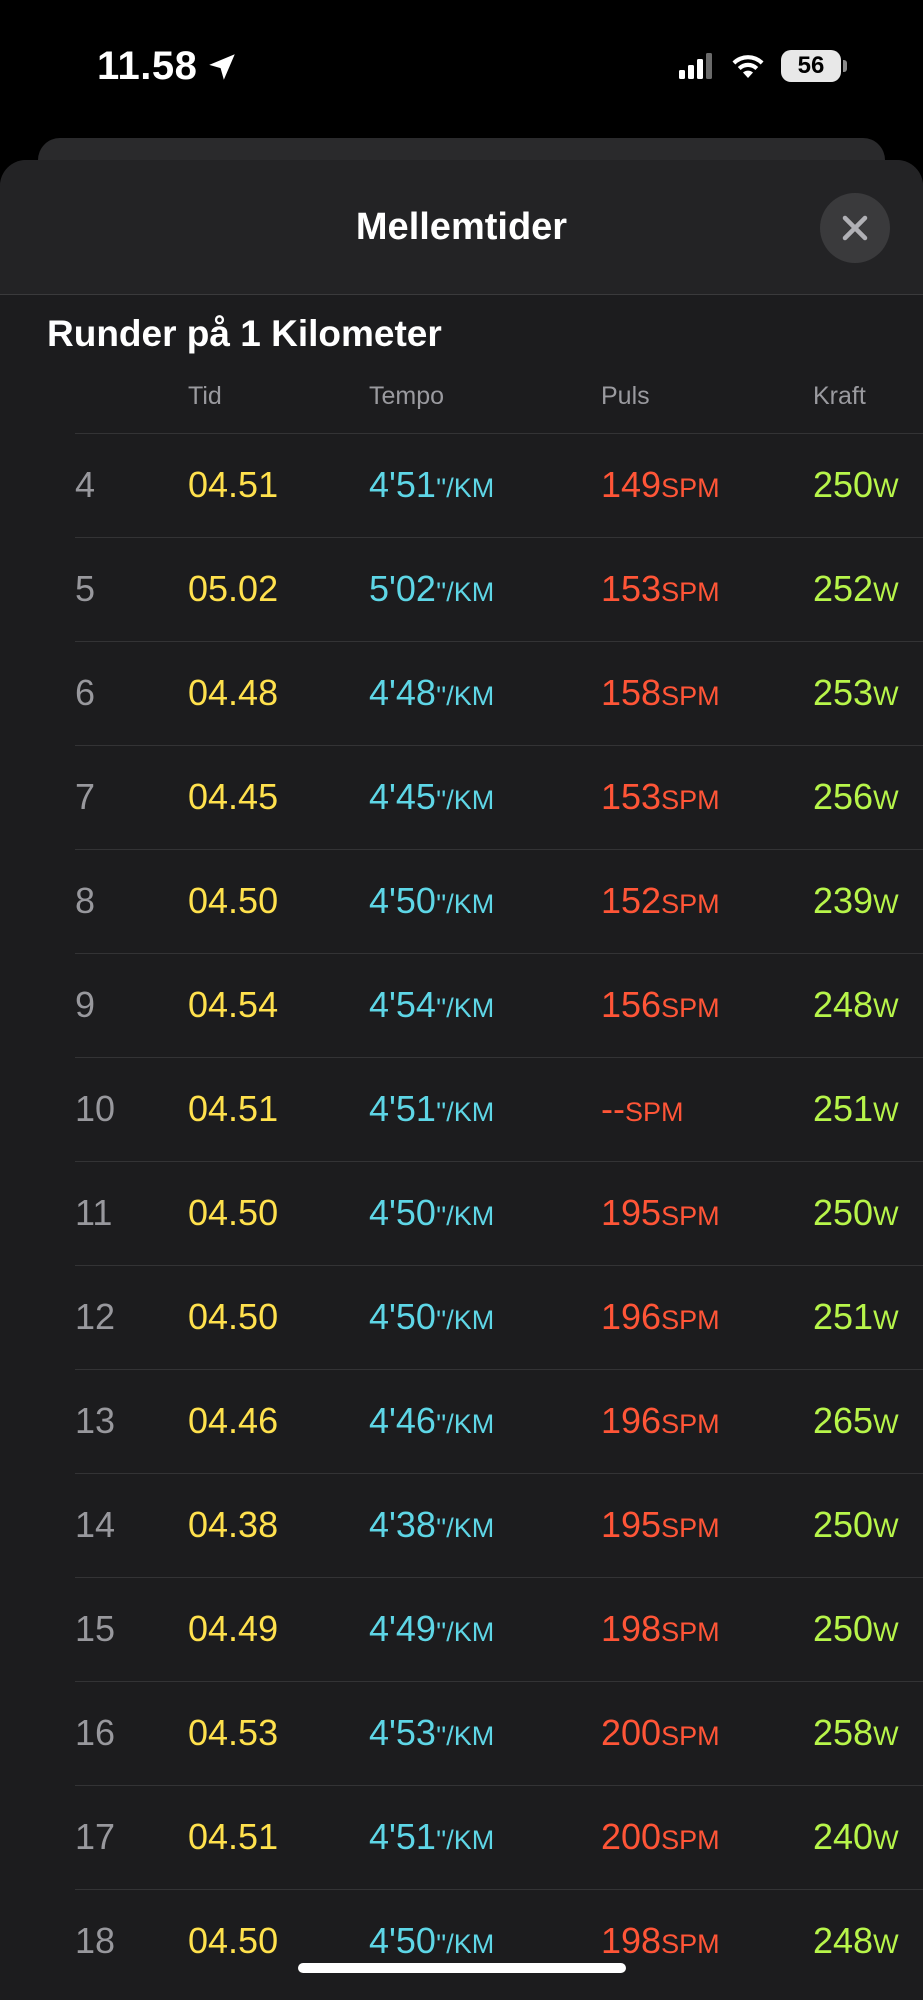 The image size is (923, 2000). I want to click on column-header-kraft: Kraft, so click(839, 396).